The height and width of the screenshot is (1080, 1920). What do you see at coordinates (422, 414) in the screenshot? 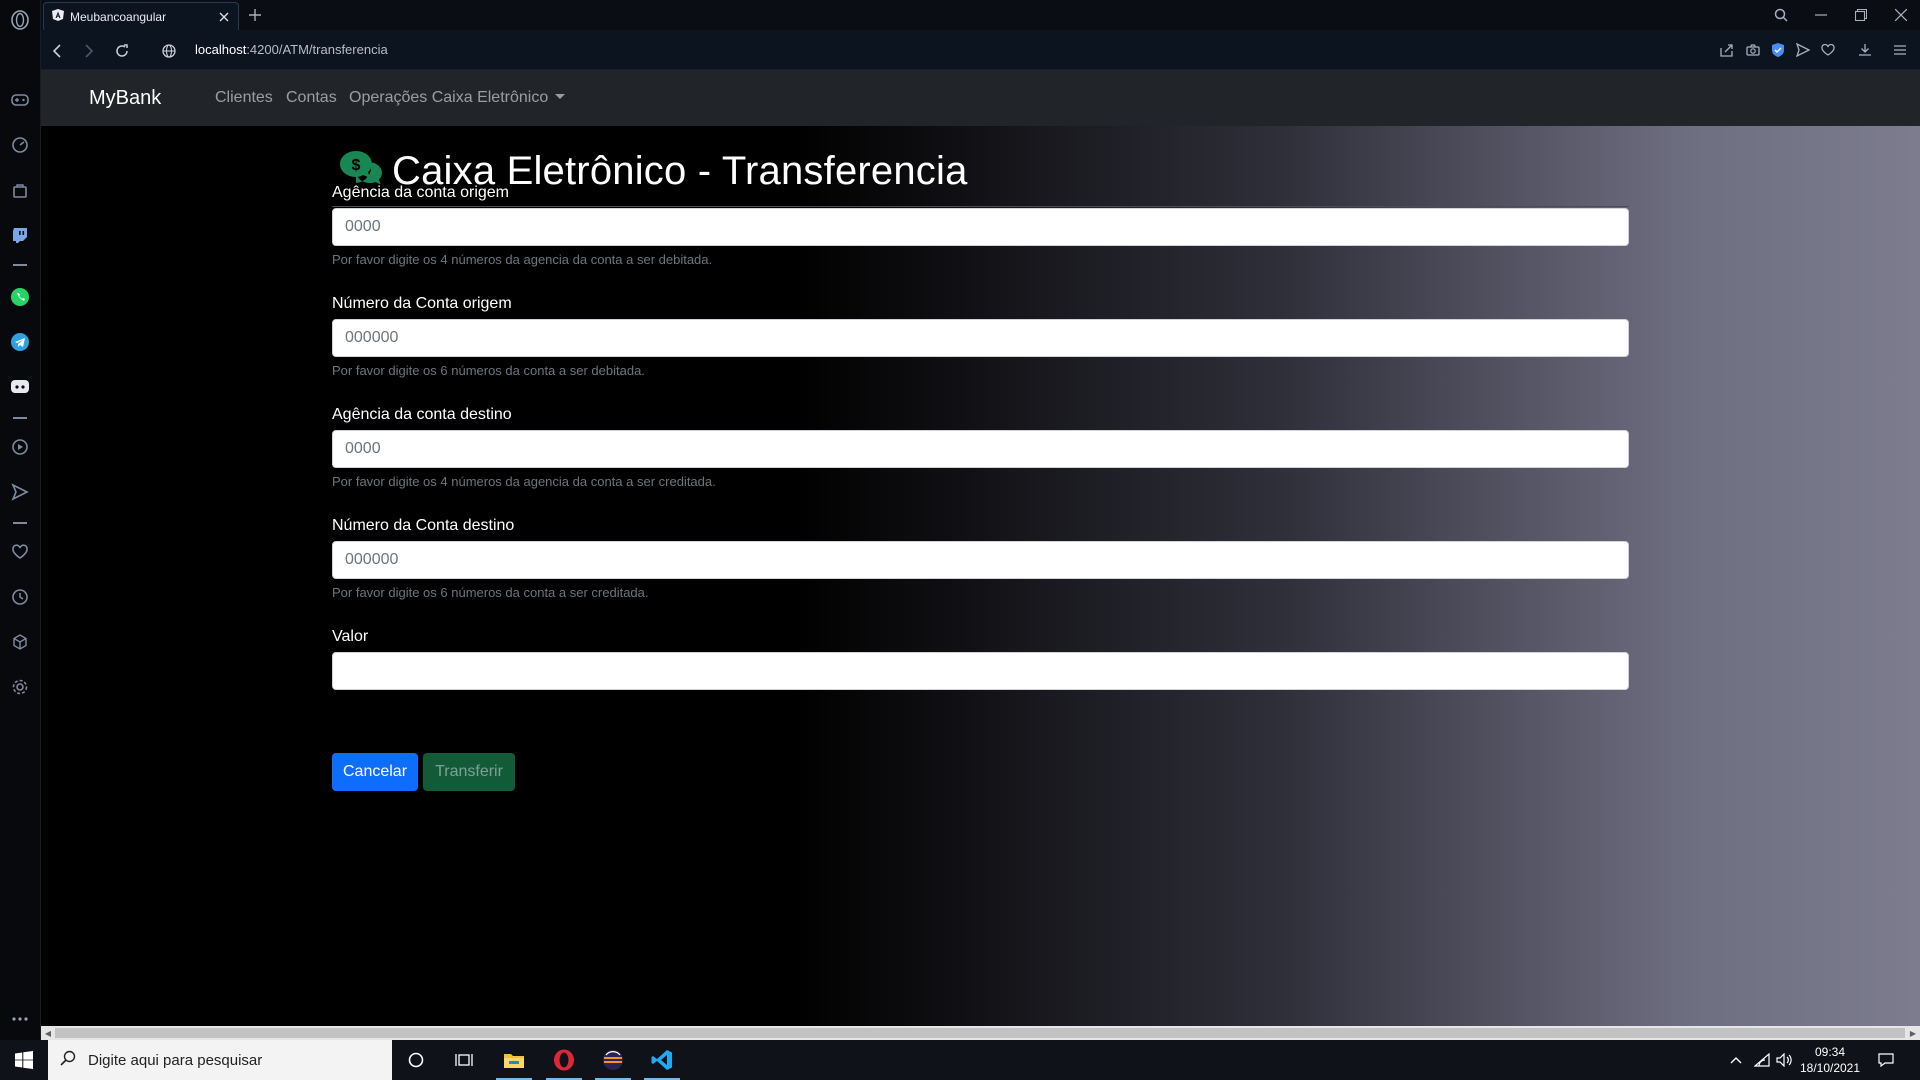
I see `label-agencia-destino: Agência da conta destino` at bounding box center [422, 414].